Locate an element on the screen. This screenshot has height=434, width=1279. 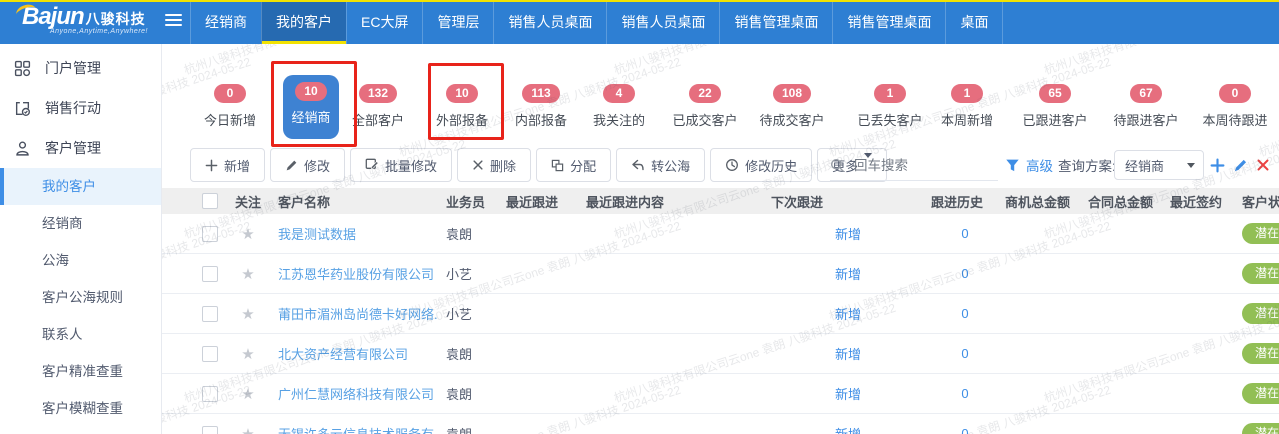
toolbar: 新增修改批量修改删除分配转公海修改历史更多 高级 查询方案: 经销商 is located at coordinates (720, 165).